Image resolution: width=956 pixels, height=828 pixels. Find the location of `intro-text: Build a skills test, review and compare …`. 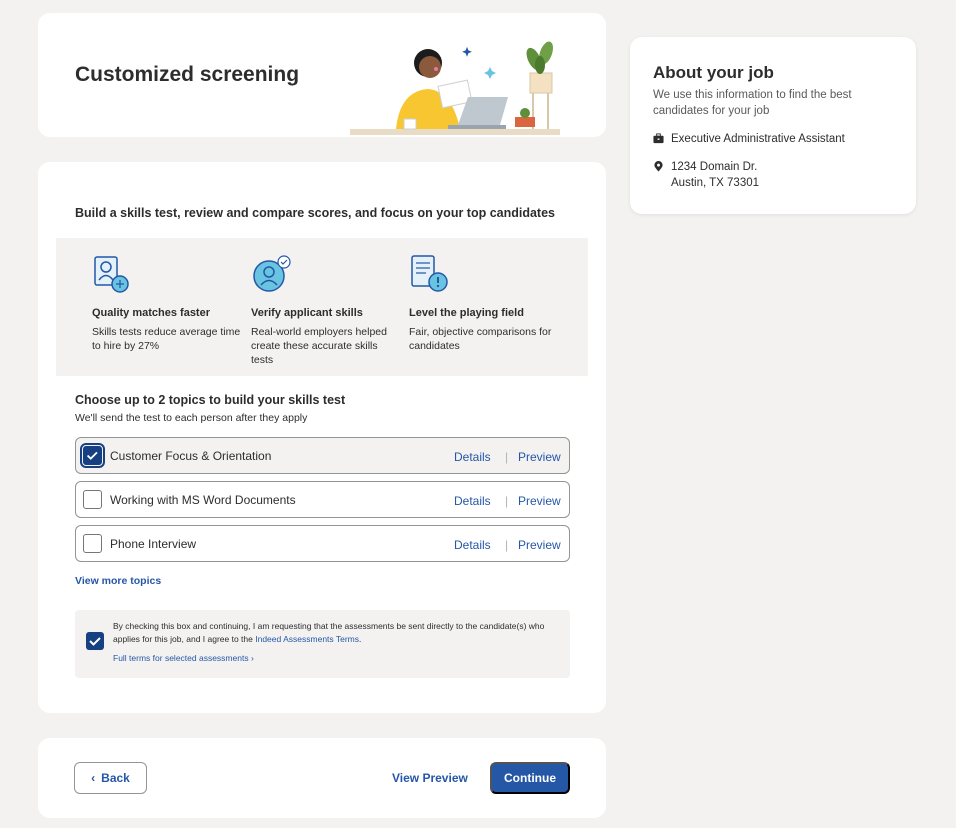

intro-text: Build a skills test, review and compare … is located at coordinates (315, 213).